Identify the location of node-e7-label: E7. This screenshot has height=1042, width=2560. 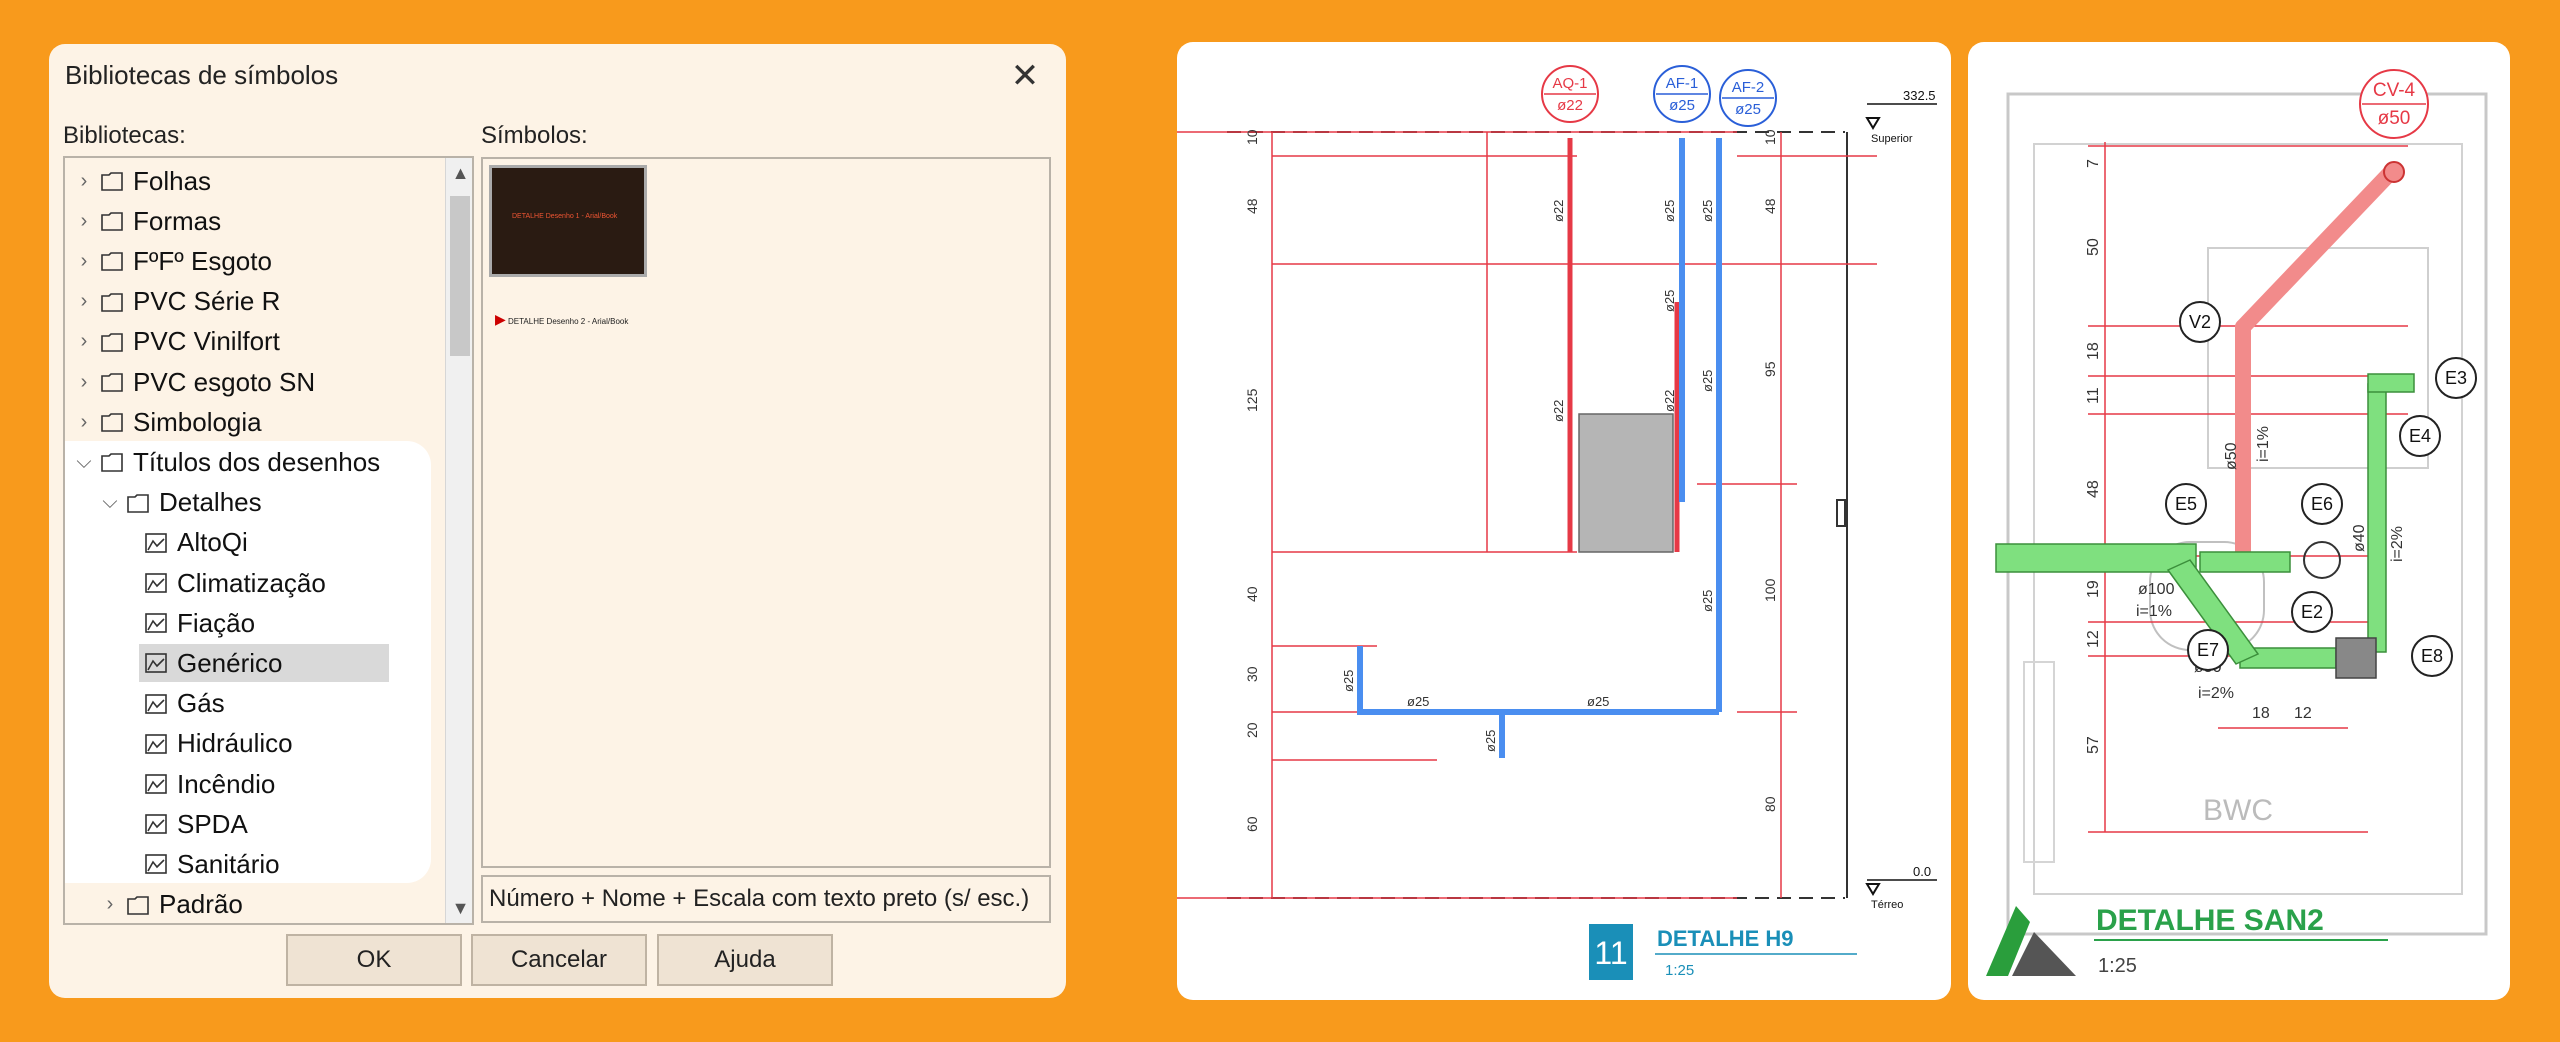
(2208, 650).